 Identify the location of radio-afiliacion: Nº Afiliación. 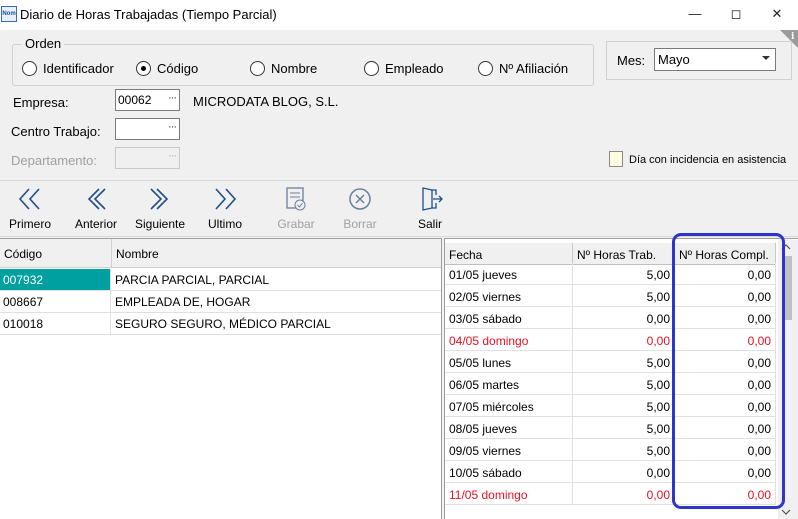
(523, 68).